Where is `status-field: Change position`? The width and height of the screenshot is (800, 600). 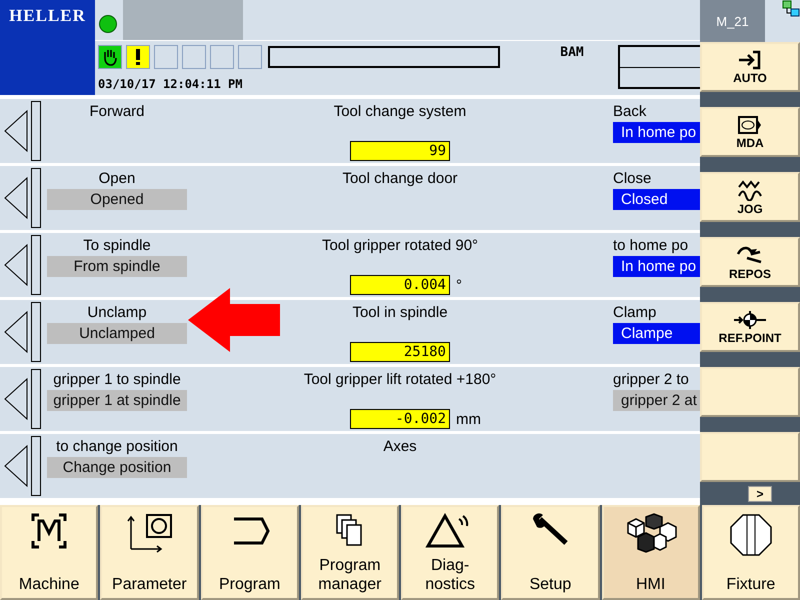 status-field: Change position is located at coordinates (117, 467).